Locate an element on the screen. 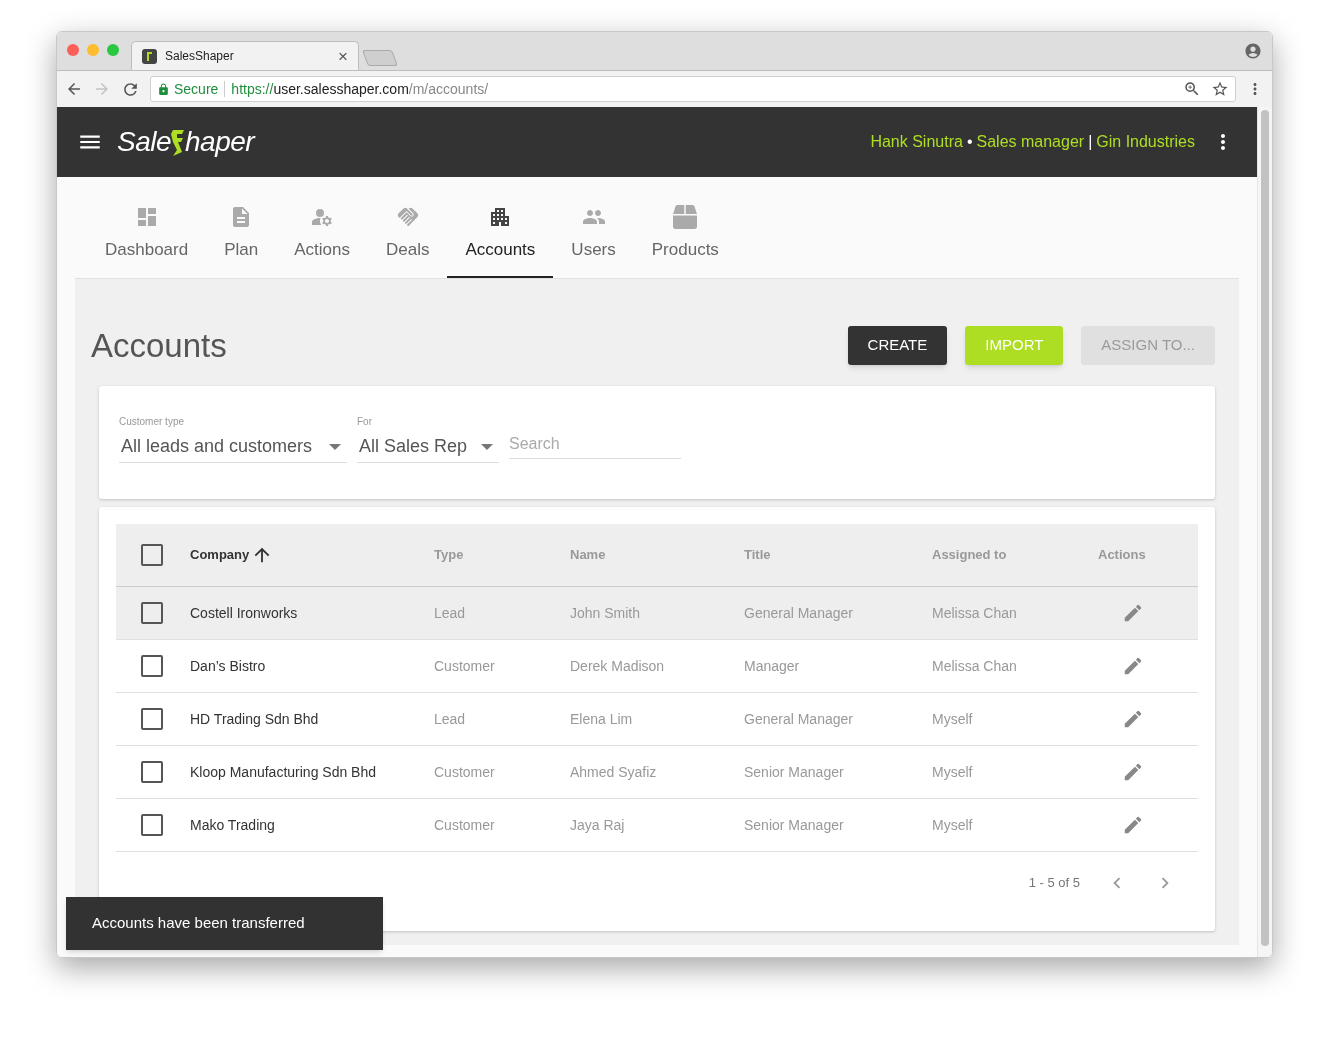  name-cell: Ahmed Syafiz is located at coordinates (613, 771).